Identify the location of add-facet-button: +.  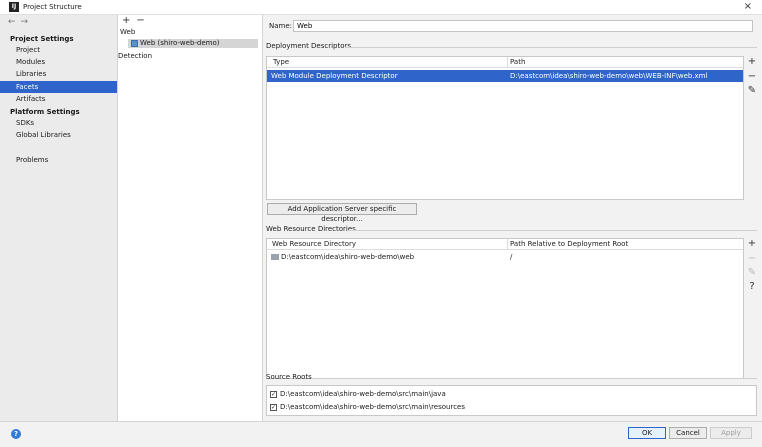
(126, 20).